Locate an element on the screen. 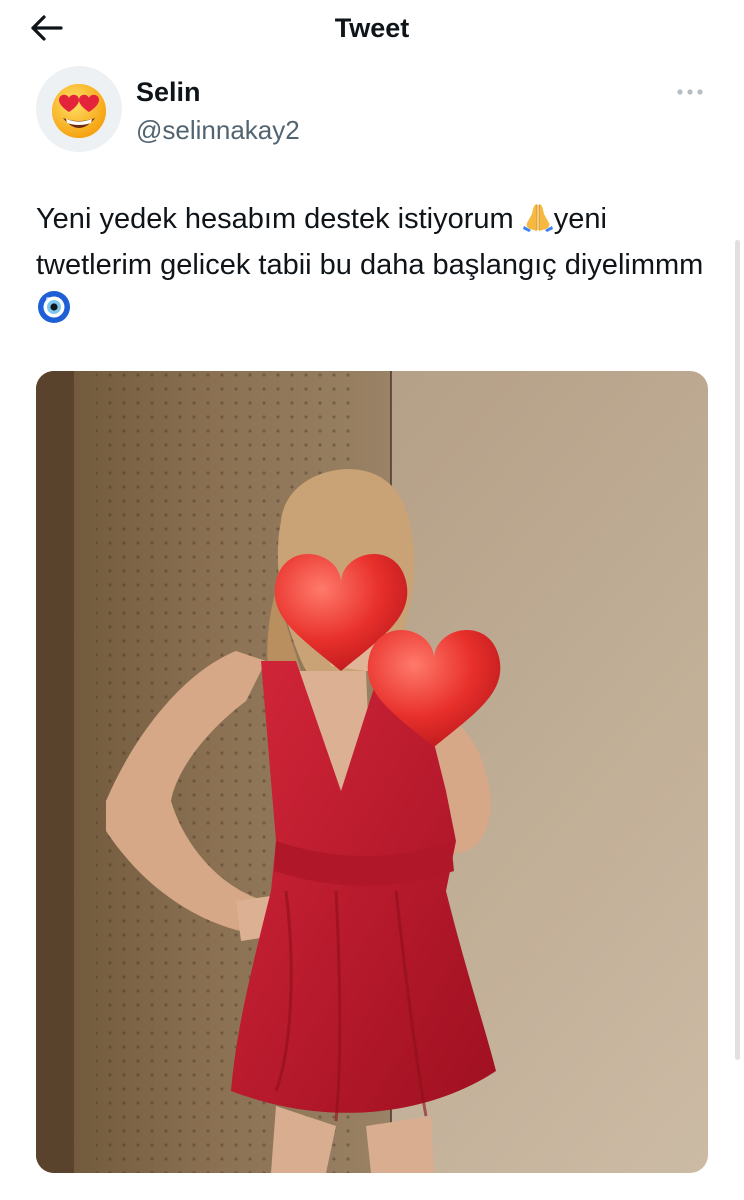  scrollbar is located at coordinates (737, 650).